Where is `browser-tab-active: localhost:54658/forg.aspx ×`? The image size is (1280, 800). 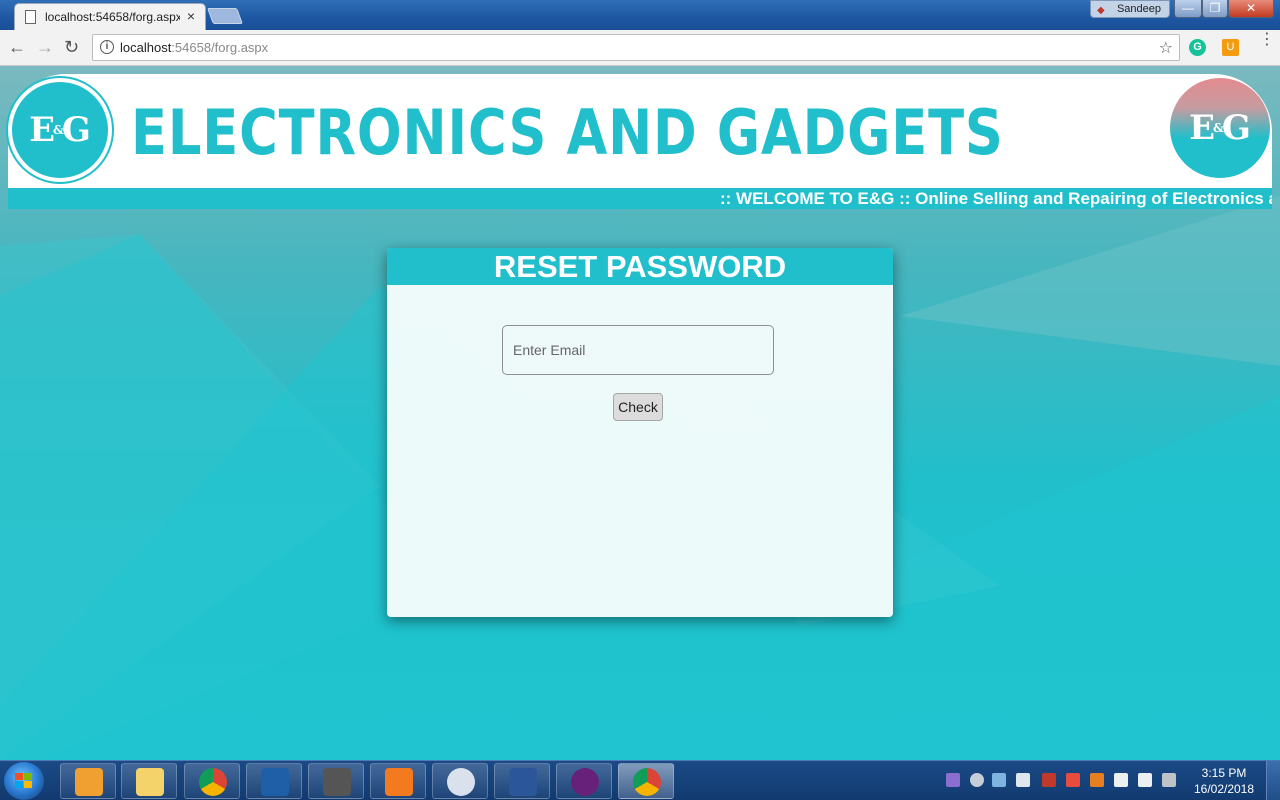 browser-tab-active: localhost:54658/forg.aspx × is located at coordinates (110, 16).